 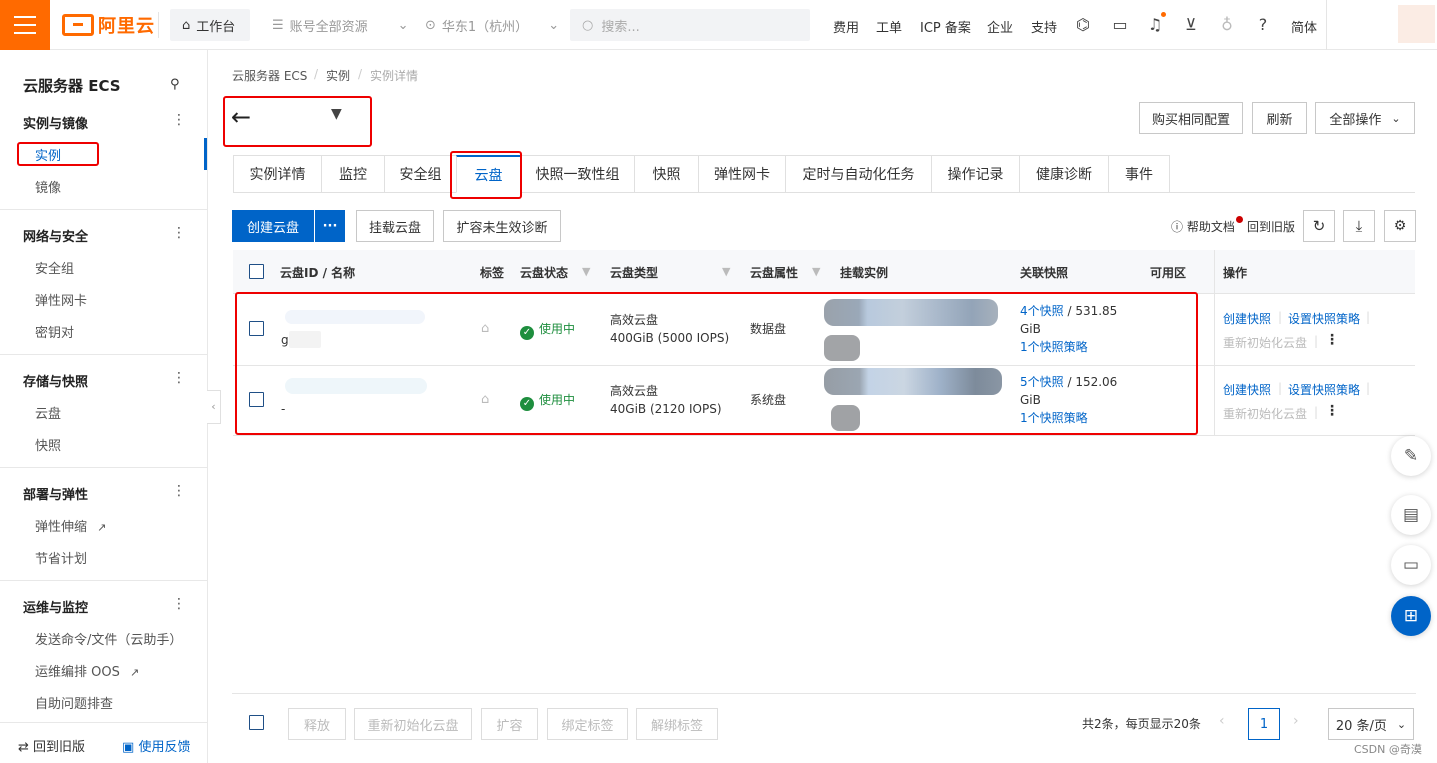 What do you see at coordinates (55, 606) in the screenshot?
I see `sidebar-group-ops-monitoring: 运维与监控` at bounding box center [55, 606].